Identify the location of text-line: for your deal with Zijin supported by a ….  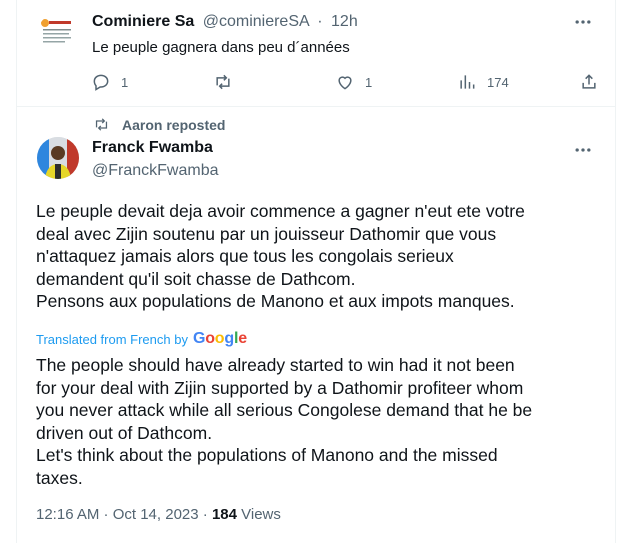
(280, 387).